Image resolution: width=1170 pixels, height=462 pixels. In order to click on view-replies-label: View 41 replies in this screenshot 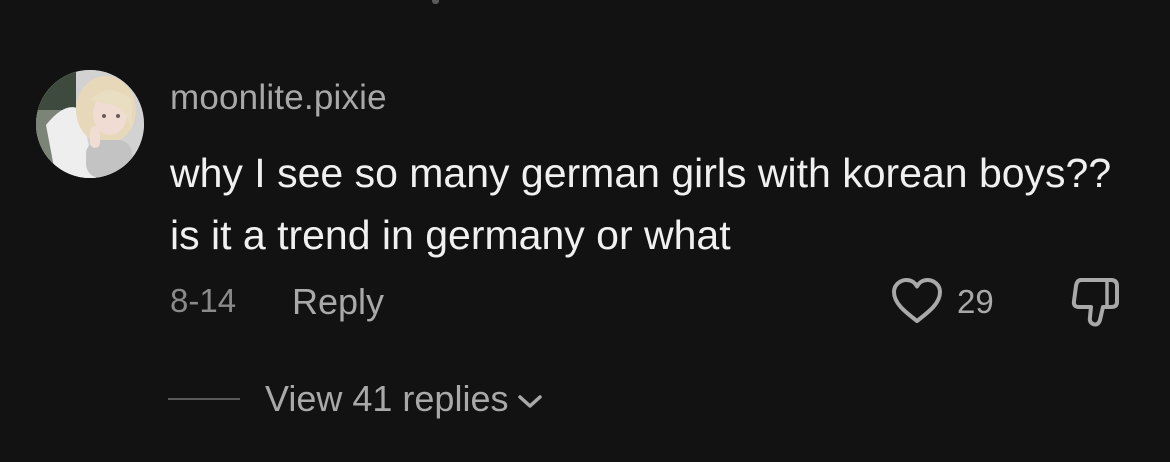, I will do `click(387, 398)`.